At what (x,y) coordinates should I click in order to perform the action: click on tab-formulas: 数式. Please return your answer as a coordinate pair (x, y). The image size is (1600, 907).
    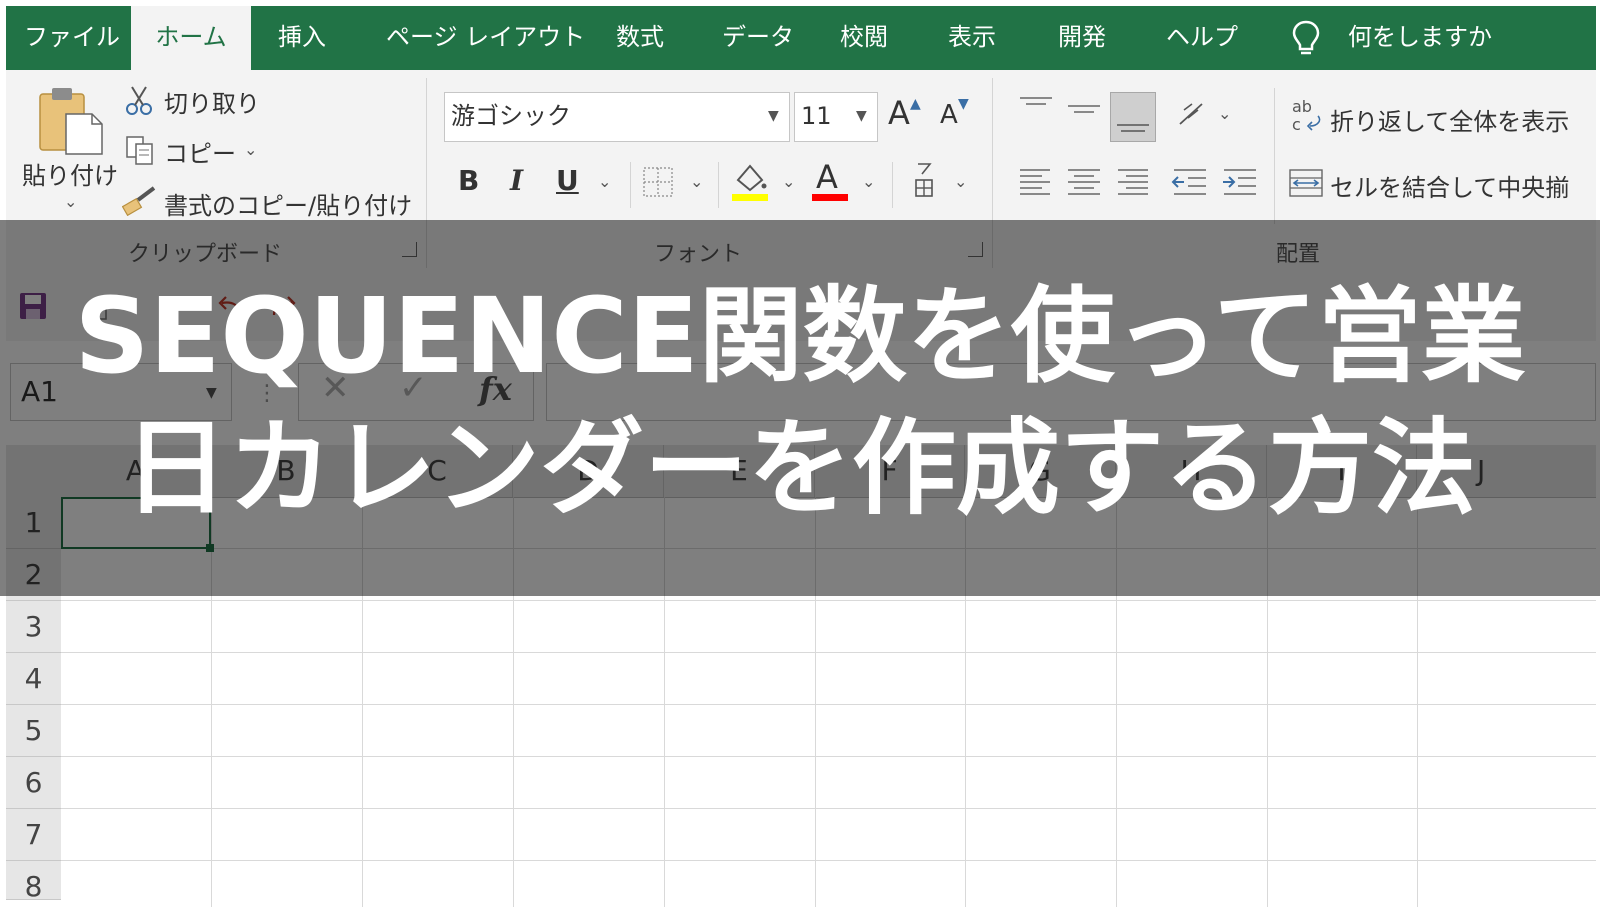
    Looking at the image, I should click on (640, 38).